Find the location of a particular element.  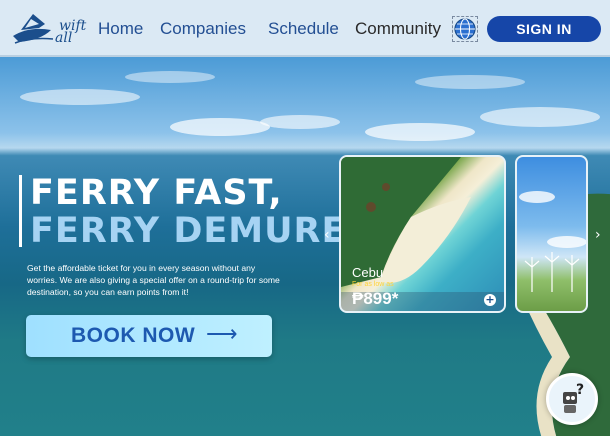

card-price: ₱899* is located at coordinates (375, 298).